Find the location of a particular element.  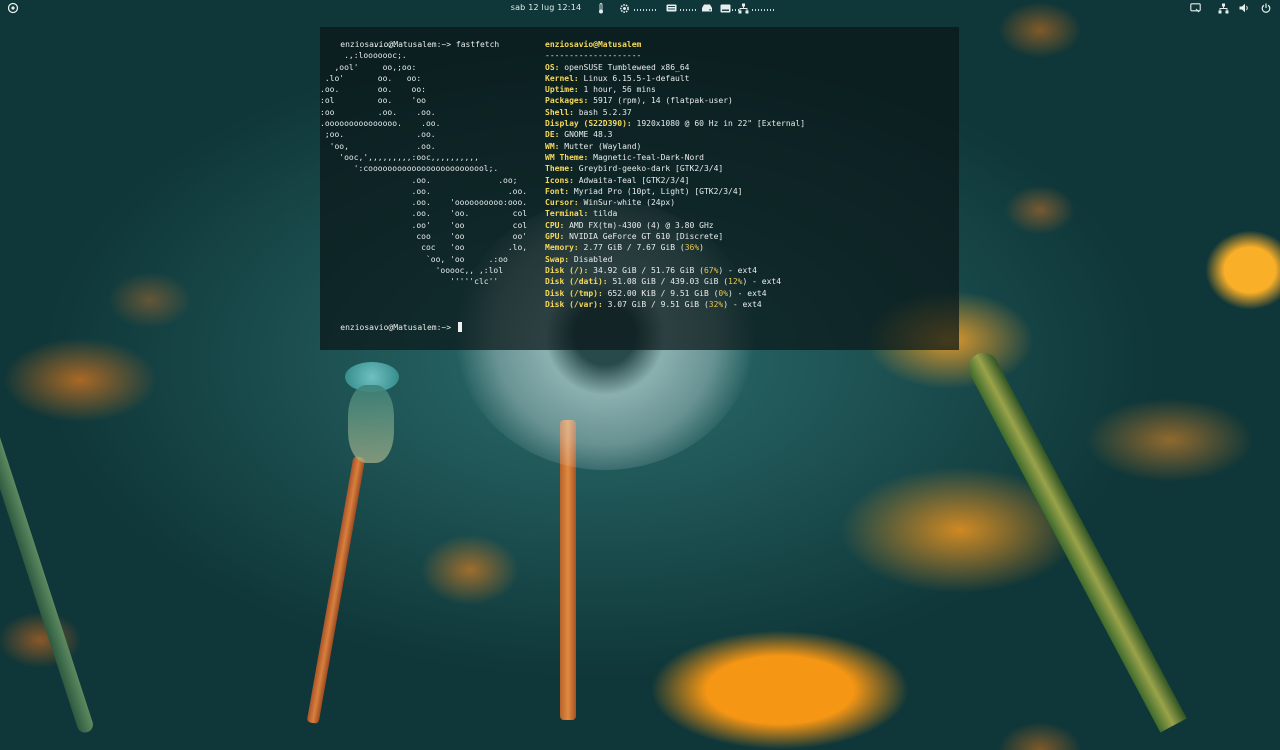

logo-line: ':cooooooooooooooooooooooool;. is located at coordinates (409, 169).